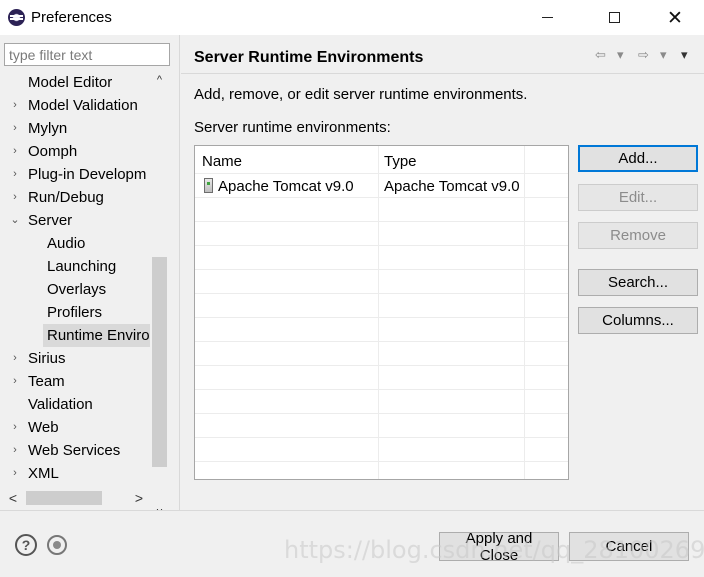  I want to click on forward-menu-icon: ▾, so click(663, 55).